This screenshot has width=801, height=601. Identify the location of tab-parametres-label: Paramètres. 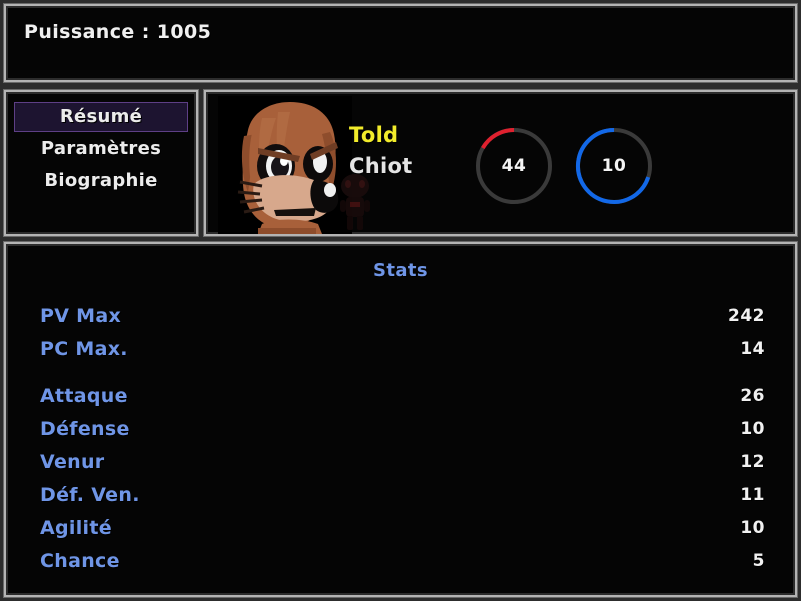
(101, 148).